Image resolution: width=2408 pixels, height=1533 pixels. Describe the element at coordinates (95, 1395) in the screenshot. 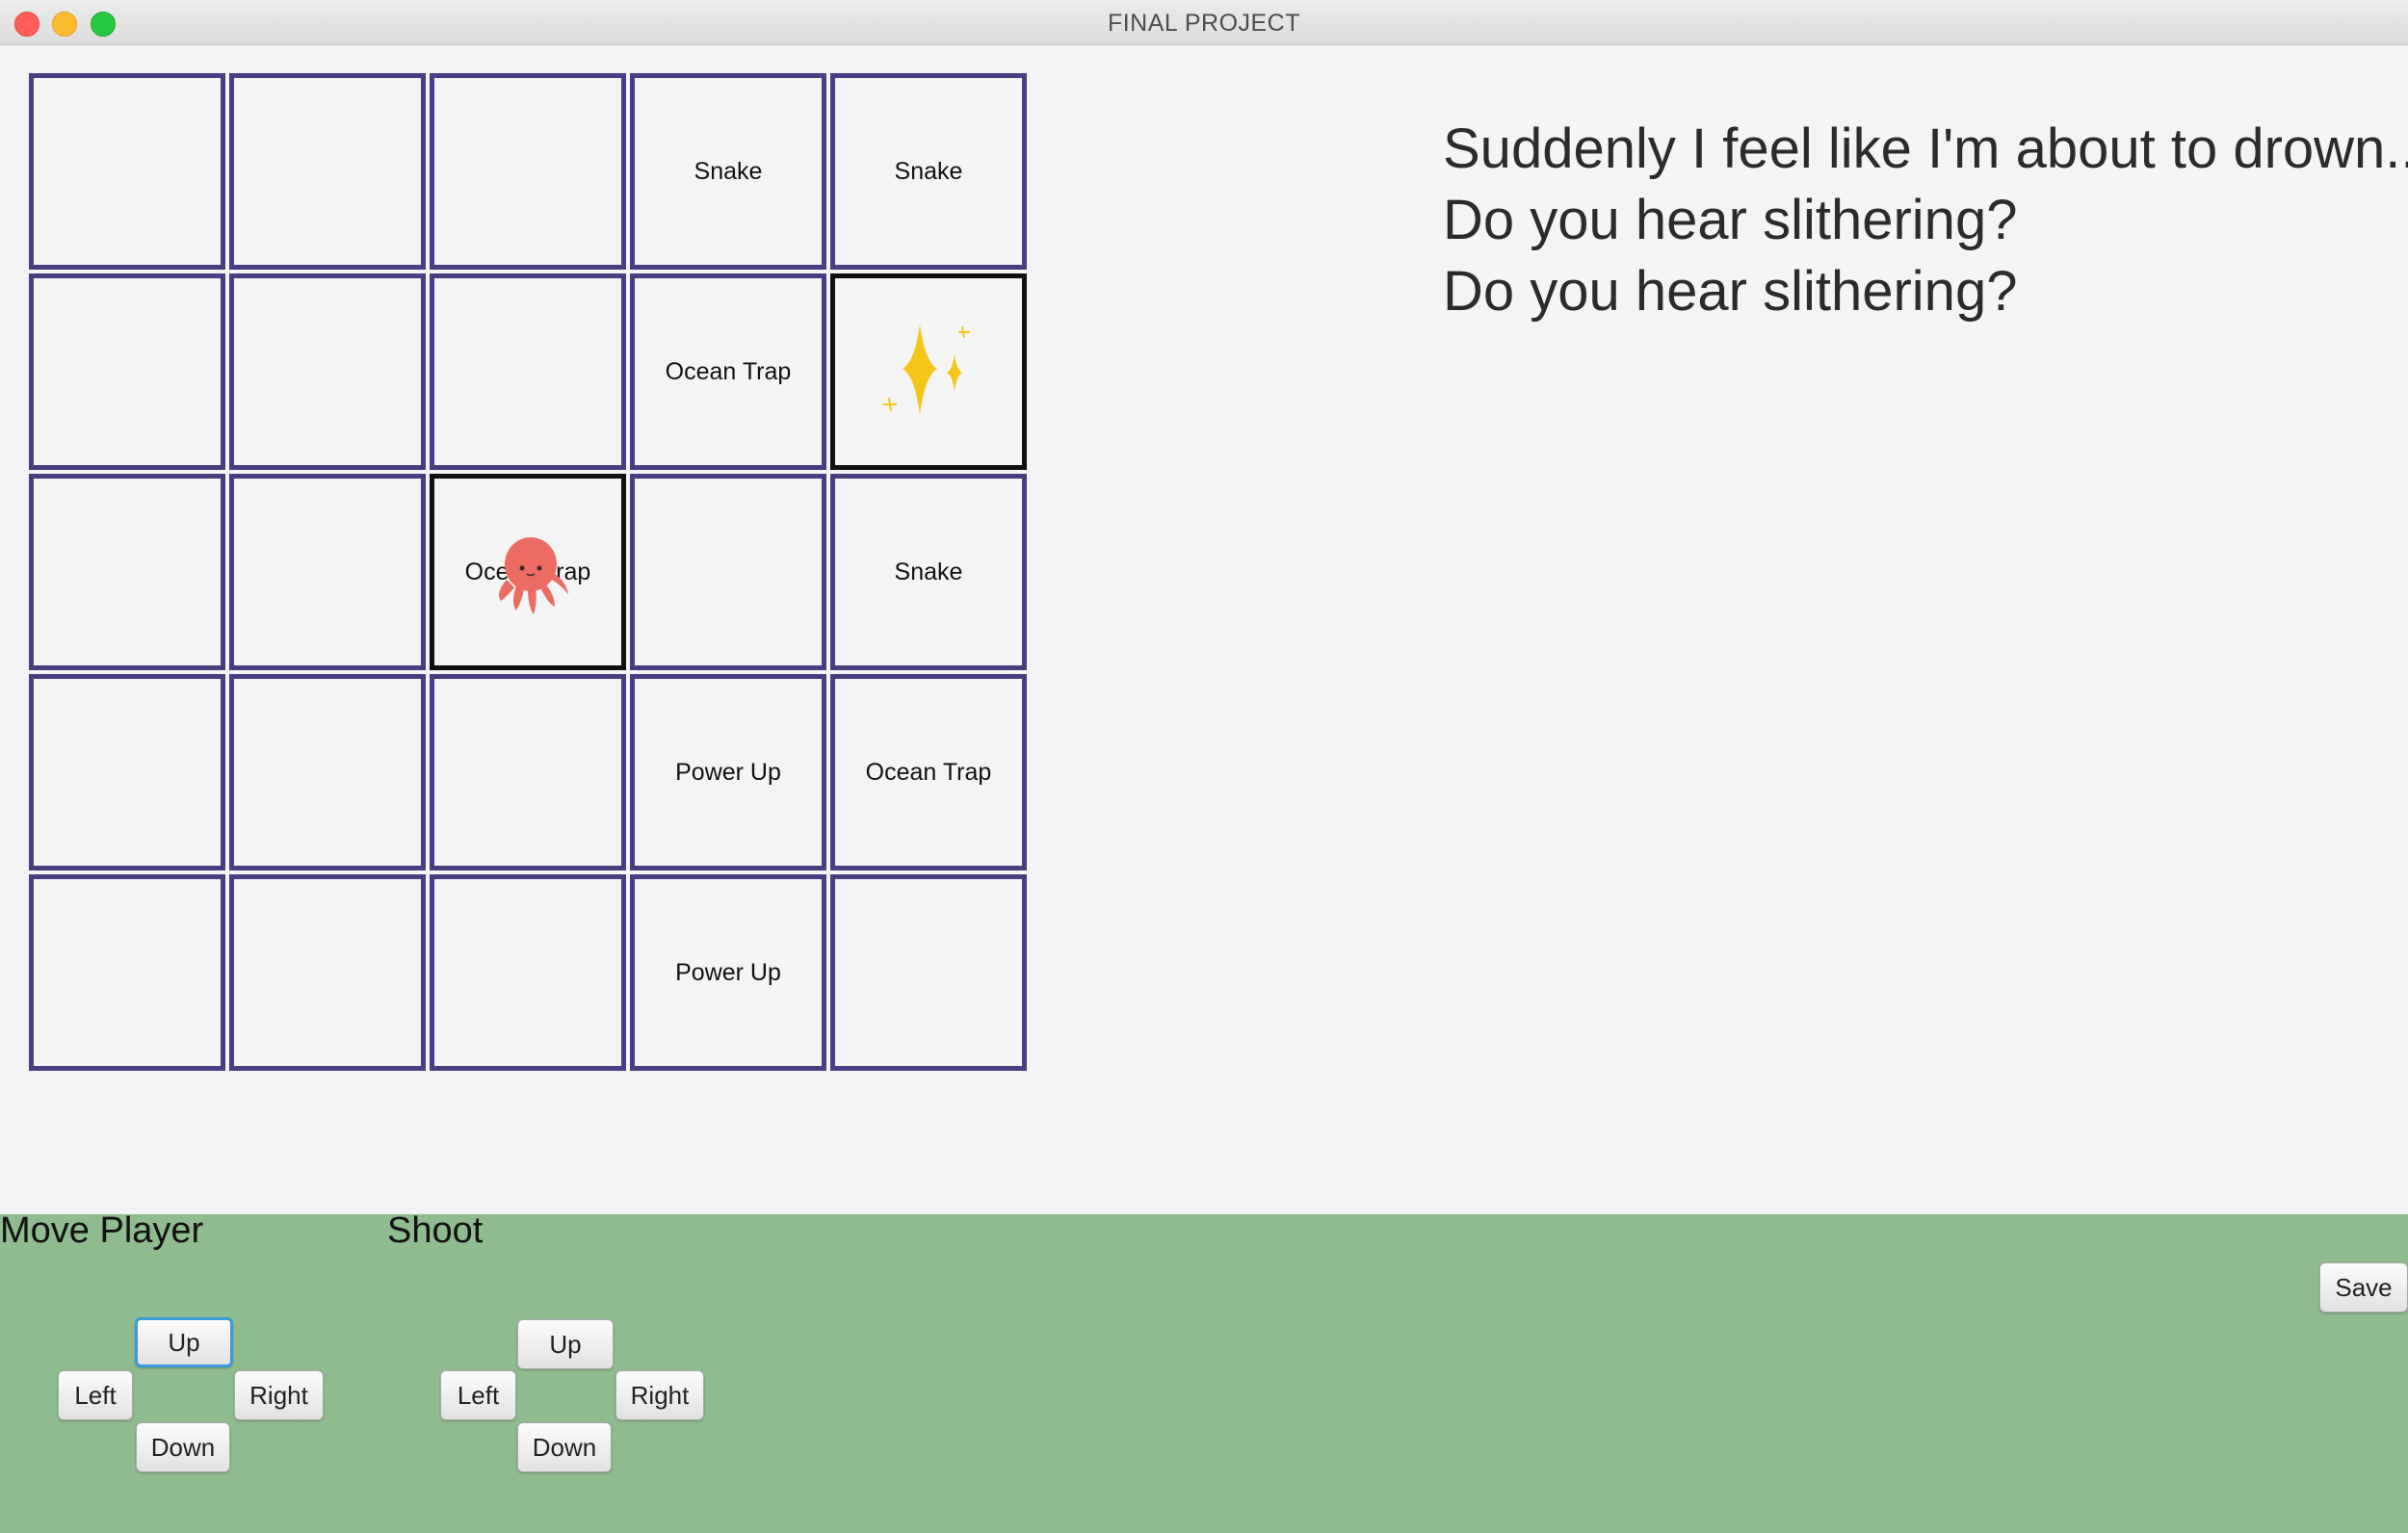

I see `move-left-button: Left` at that location.